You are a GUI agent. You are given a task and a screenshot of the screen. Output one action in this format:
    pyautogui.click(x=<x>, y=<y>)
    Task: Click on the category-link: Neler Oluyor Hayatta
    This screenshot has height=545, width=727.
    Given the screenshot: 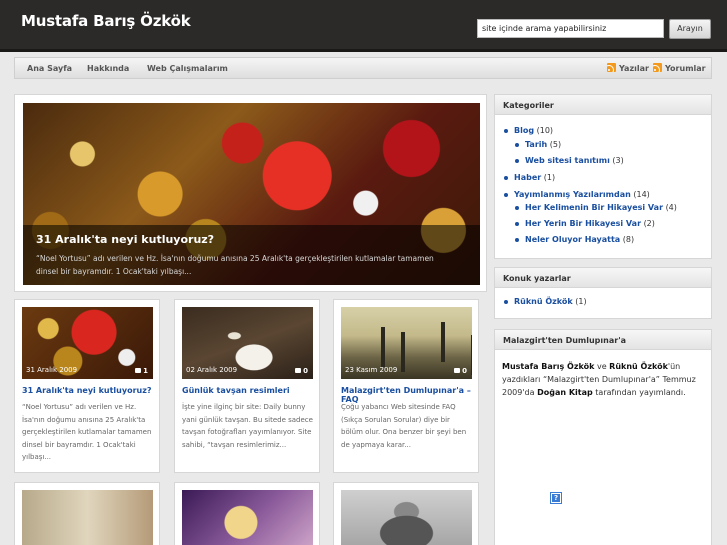 What is the action you would take?
    pyautogui.click(x=572, y=239)
    